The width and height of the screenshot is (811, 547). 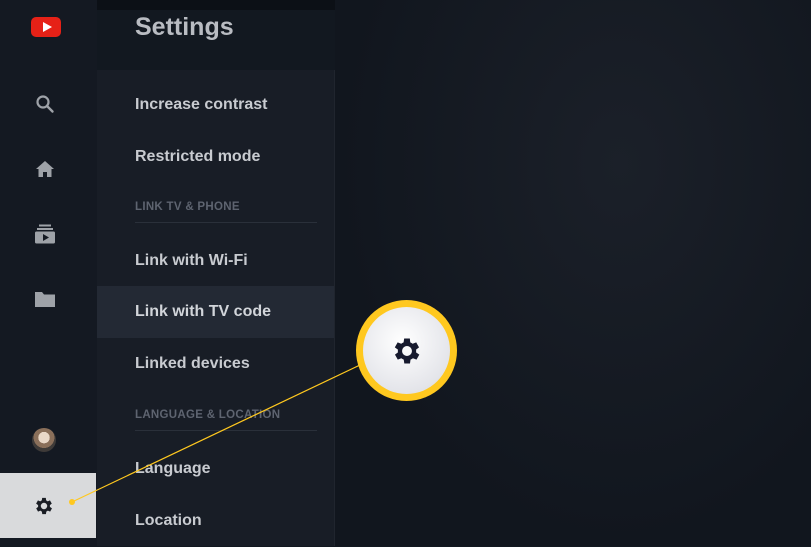 What do you see at coordinates (215, 105) in the screenshot?
I see `menu-item-increase-contrast: Increase contrast` at bounding box center [215, 105].